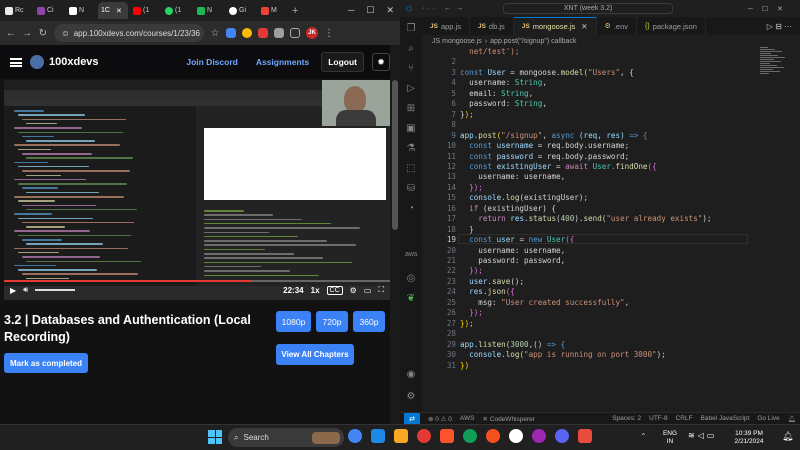 The height and width of the screenshot is (450, 800). What do you see at coordinates (411, 49) in the screenshot?
I see `search-icon: ⌕` at bounding box center [411, 49].